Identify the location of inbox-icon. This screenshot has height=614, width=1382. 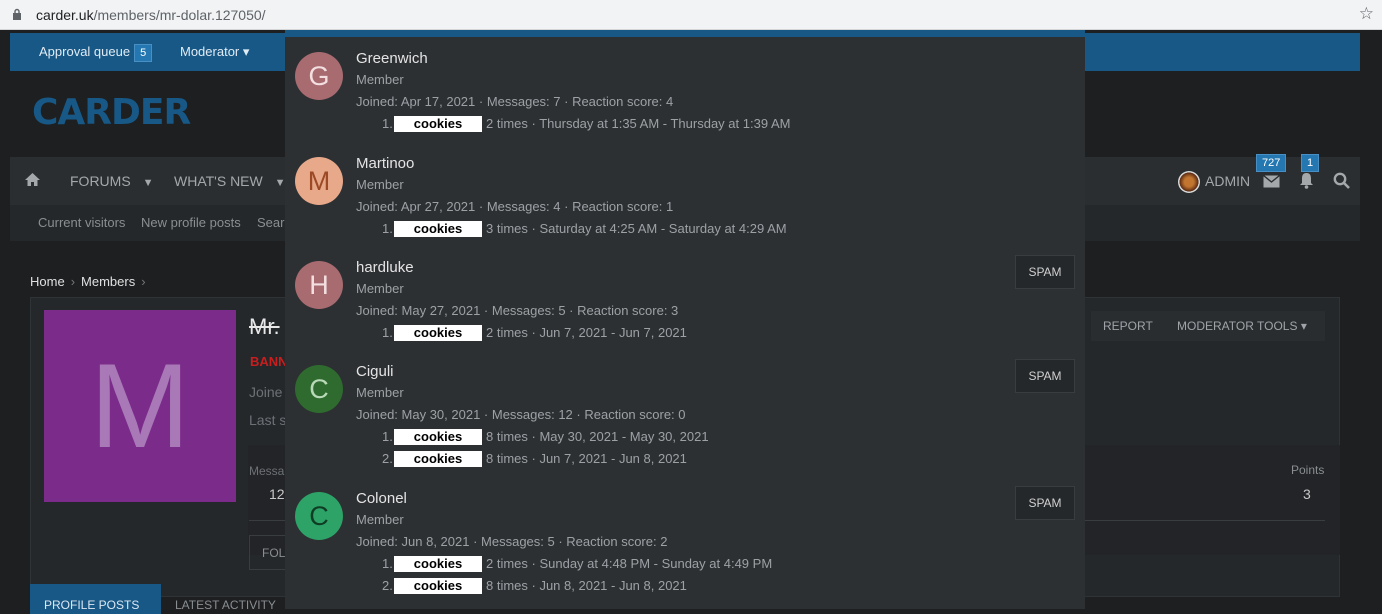
(1271, 181).